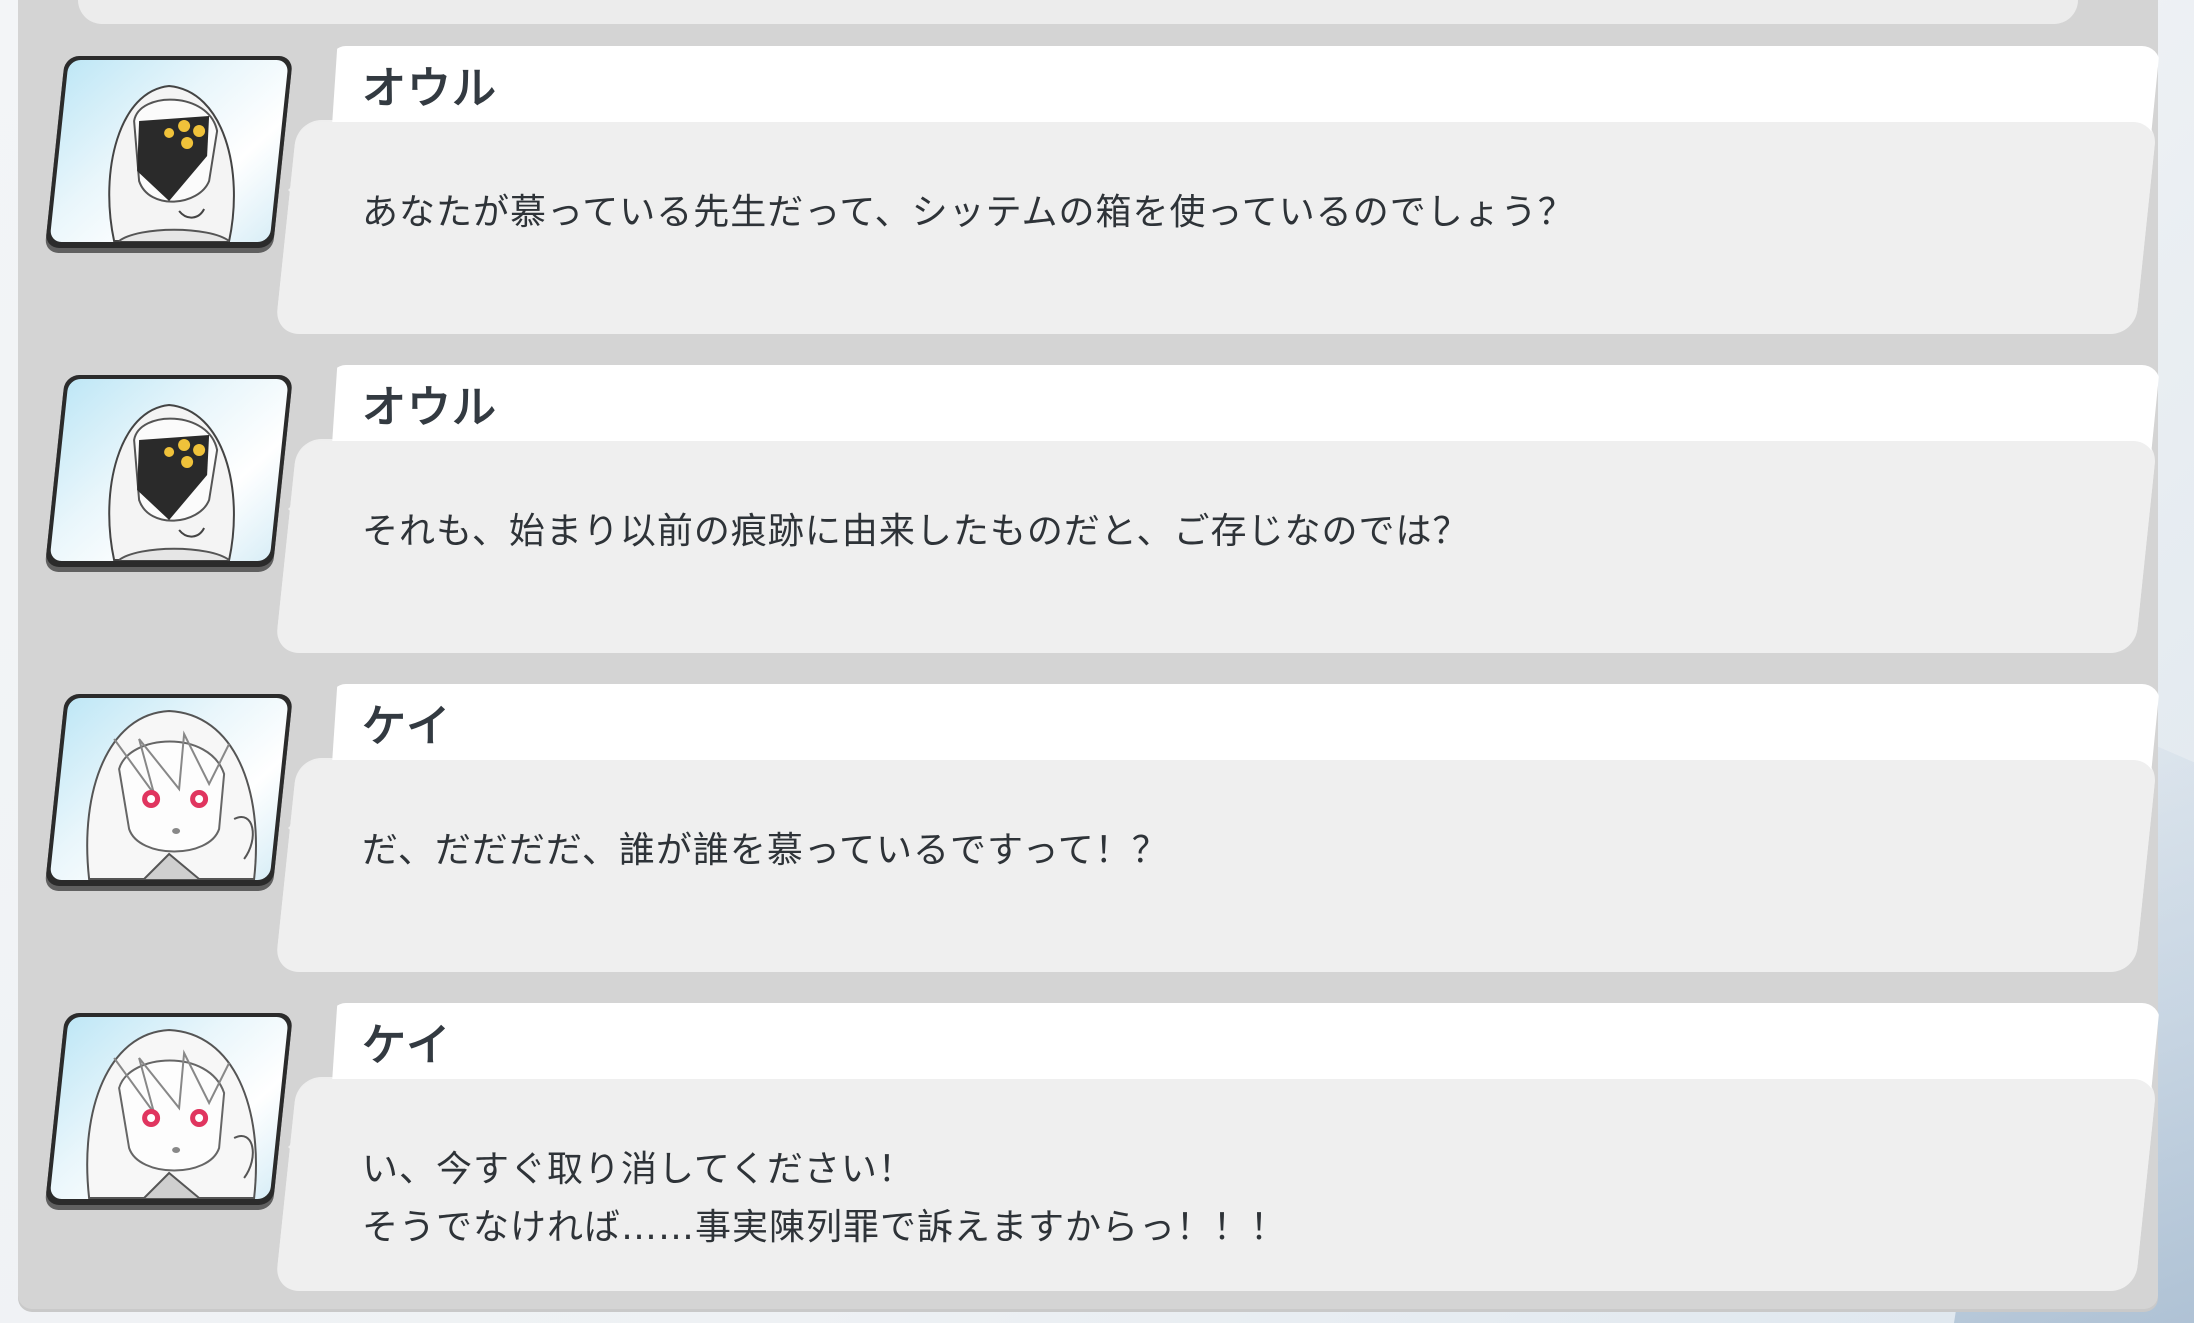  What do you see at coordinates (968, 212) in the screenshot?
I see `message-text: あなたが慕っている先生だって、シッテムの箱を使っているのでしょう？` at bounding box center [968, 212].